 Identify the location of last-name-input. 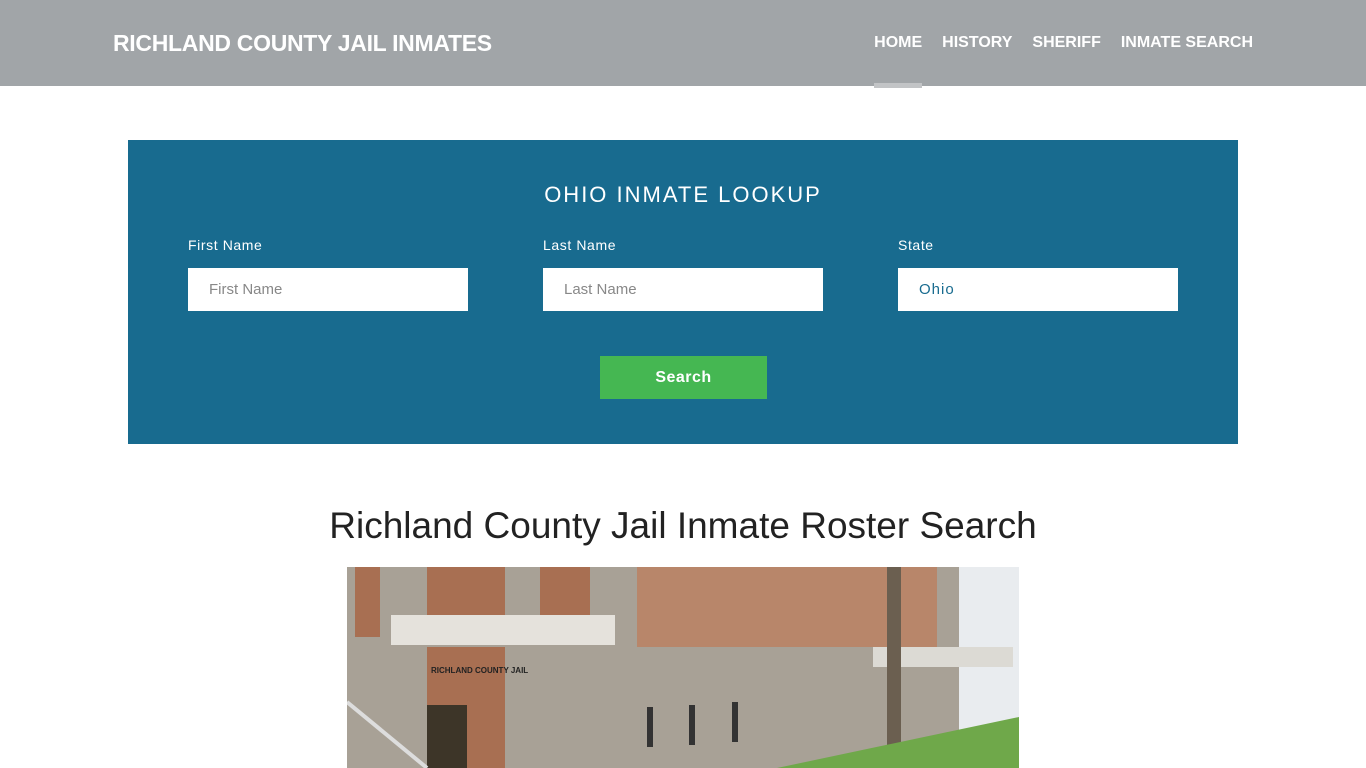
(683, 289).